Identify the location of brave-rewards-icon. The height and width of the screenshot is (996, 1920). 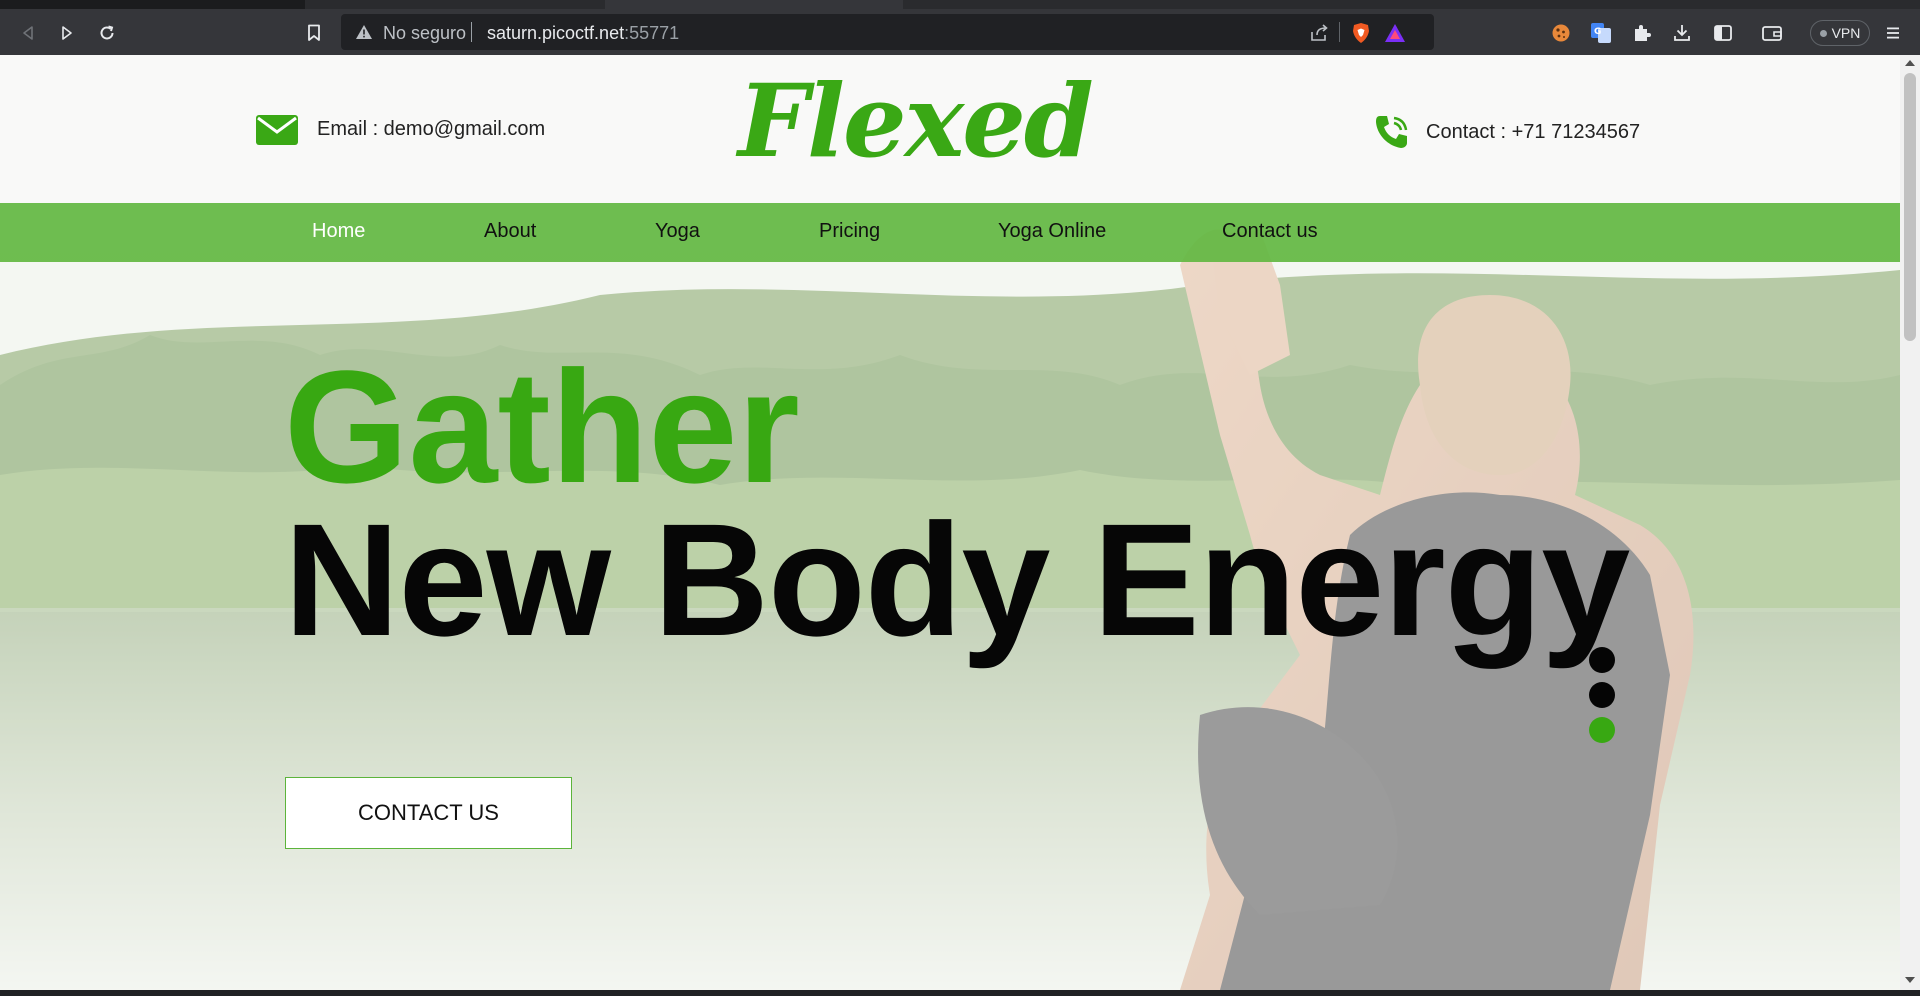
(1395, 33).